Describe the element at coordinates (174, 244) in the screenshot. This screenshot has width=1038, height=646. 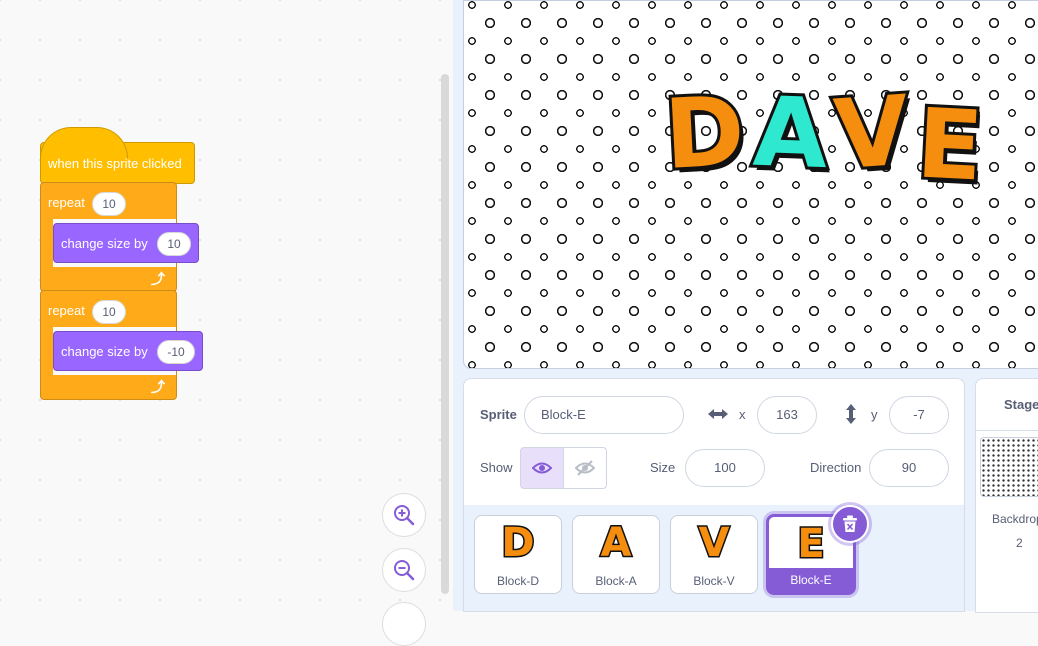
I see `change-size-value-input: 10` at that location.